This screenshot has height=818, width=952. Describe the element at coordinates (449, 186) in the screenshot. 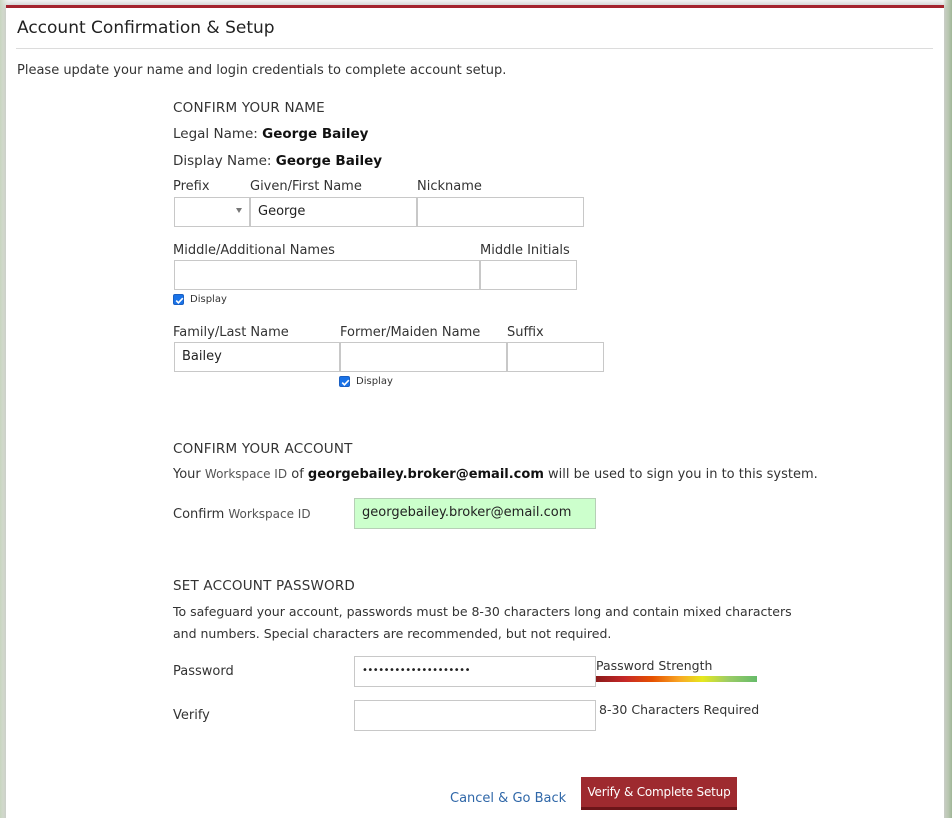

I see `nickname-label: Nickname` at that location.